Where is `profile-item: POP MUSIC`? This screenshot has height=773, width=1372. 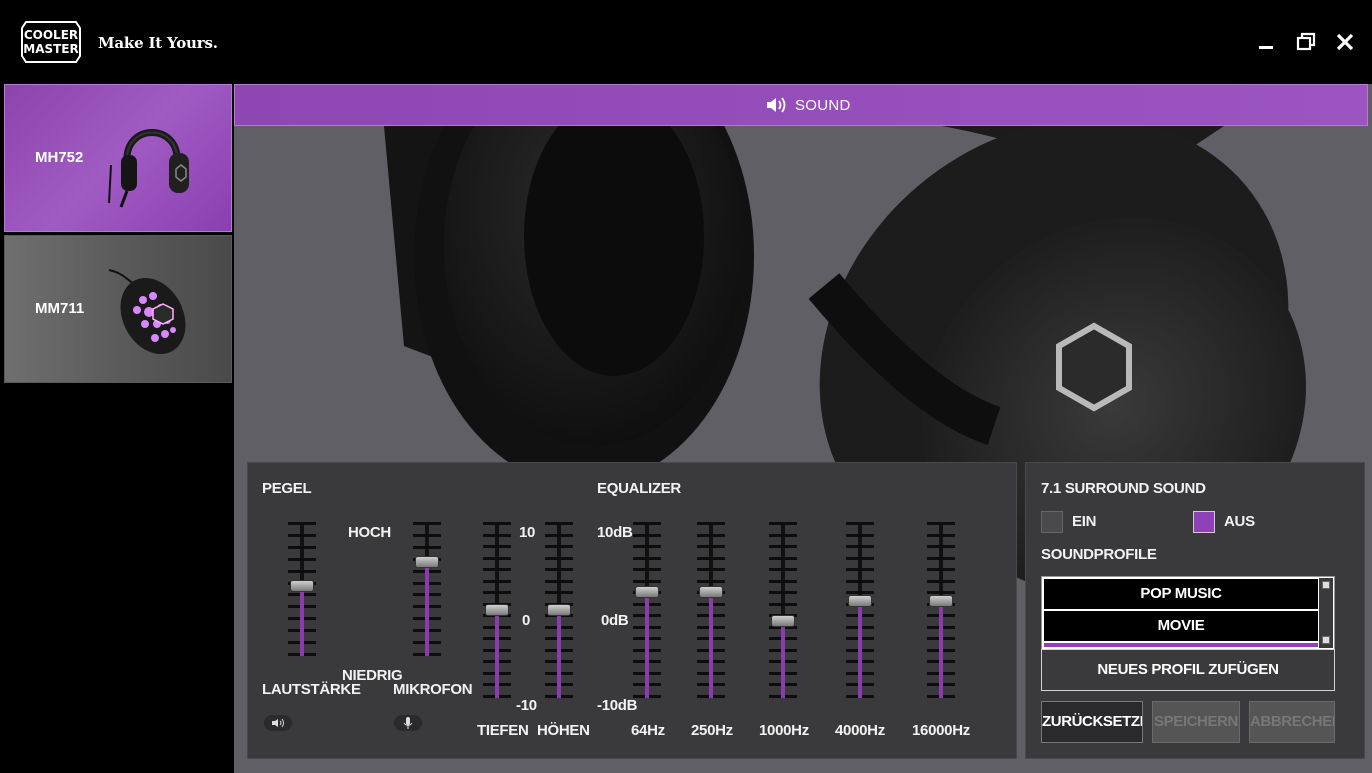 profile-item: POP MUSIC is located at coordinates (1181, 594).